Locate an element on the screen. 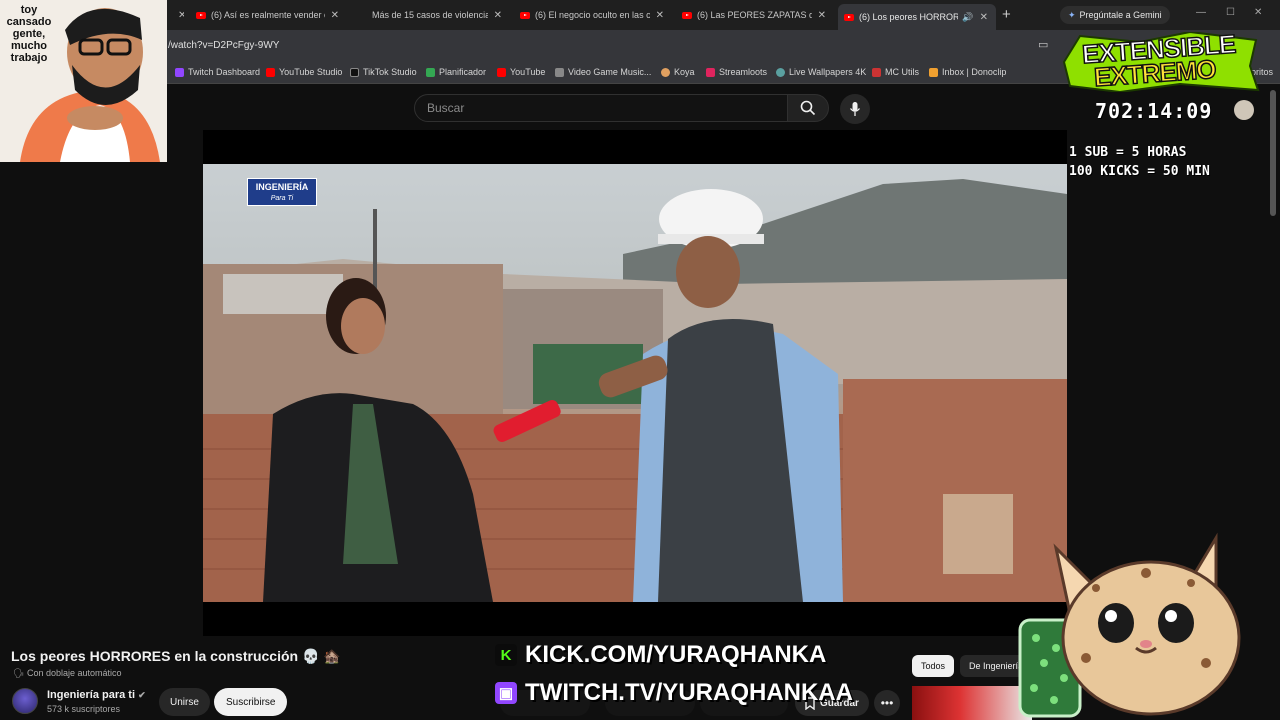 The height and width of the screenshot is (720, 1280). search-input: Buscar is located at coordinates (601, 108).